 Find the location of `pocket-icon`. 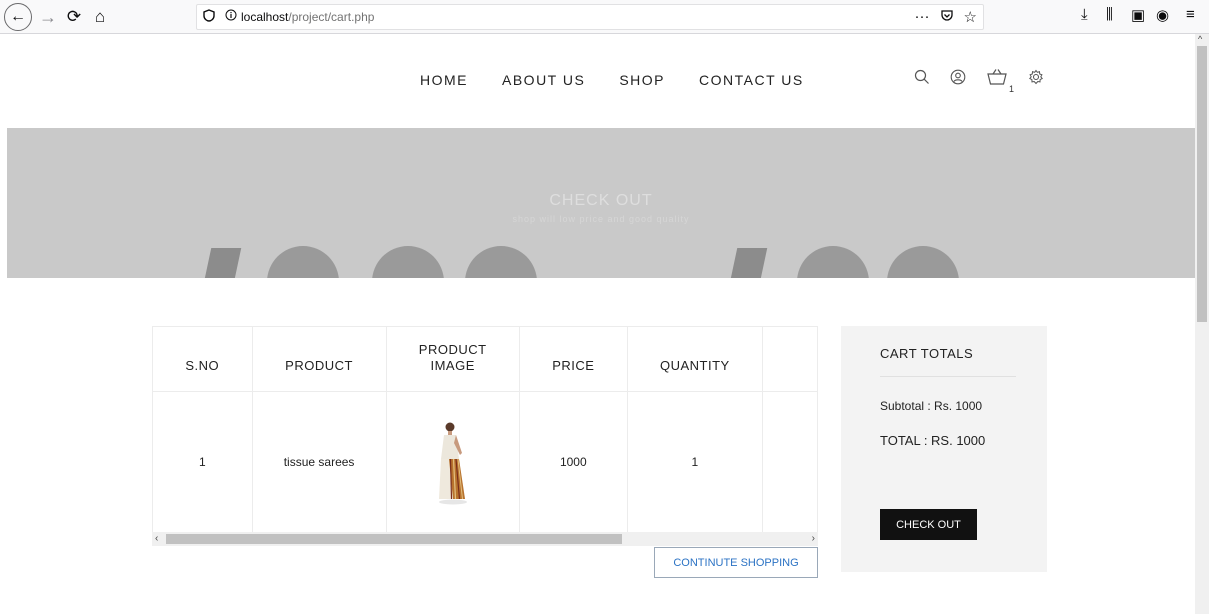

pocket-icon is located at coordinates (947, 17).